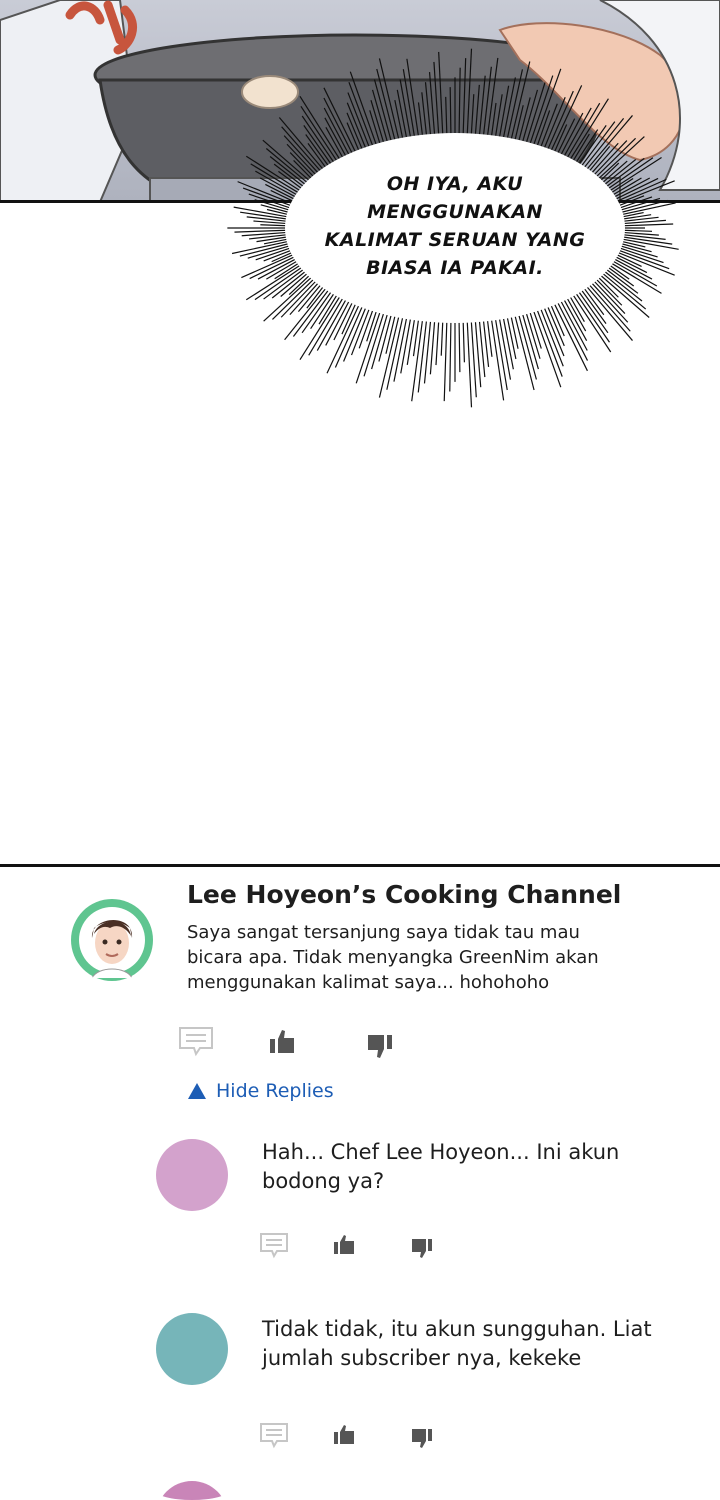 The height and width of the screenshot is (1500, 720). I want to click on comment-line: menggunakan kalimat saya... hohohoho, so click(368, 982).